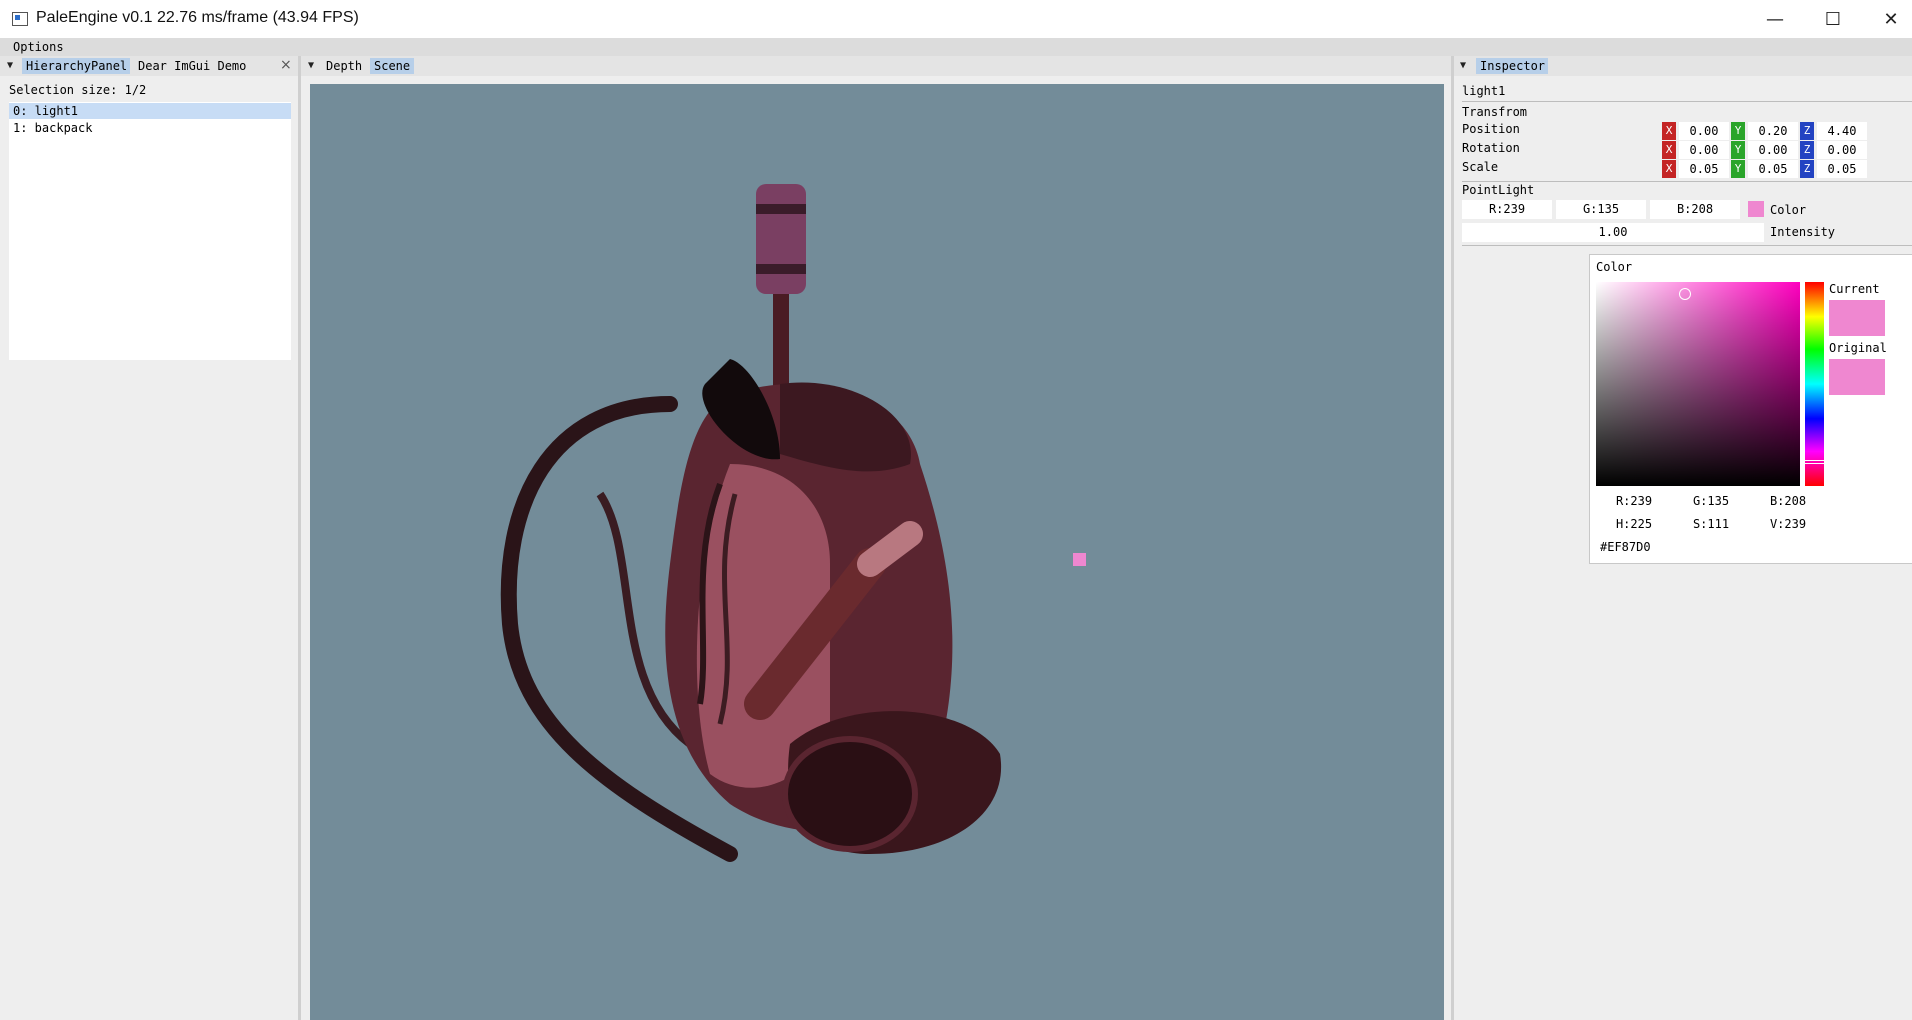 Image resolution: width=1912 pixels, height=1020 pixels. What do you see at coordinates (1685, 294) in the screenshot?
I see `sv-cursor-icon` at bounding box center [1685, 294].